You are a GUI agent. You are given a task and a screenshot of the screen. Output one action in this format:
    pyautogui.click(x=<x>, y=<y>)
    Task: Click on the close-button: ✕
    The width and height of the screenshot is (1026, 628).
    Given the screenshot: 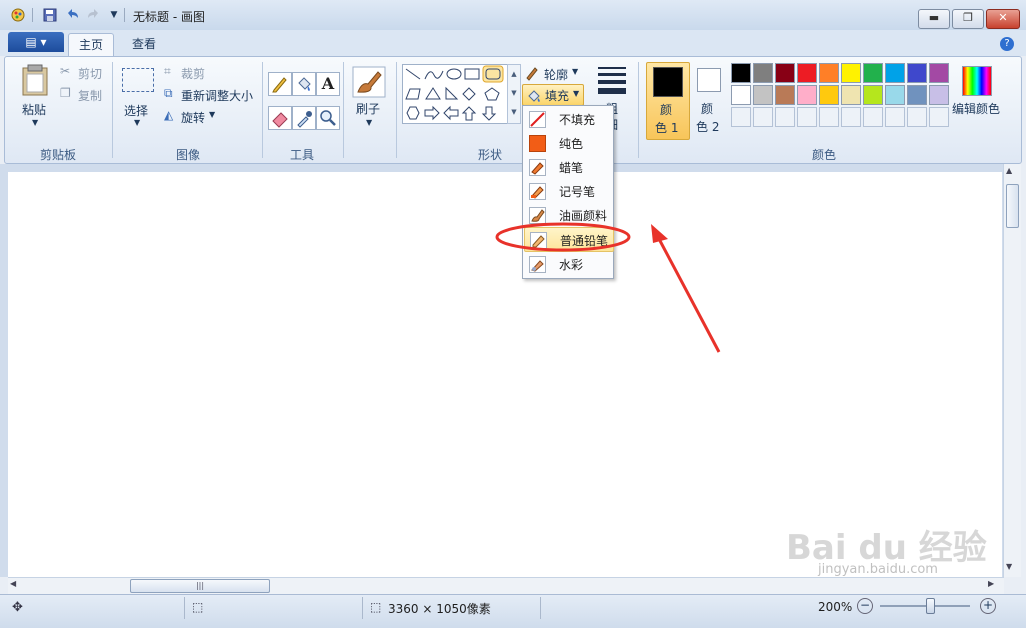 What is the action you would take?
    pyautogui.click(x=1003, y=19)
    